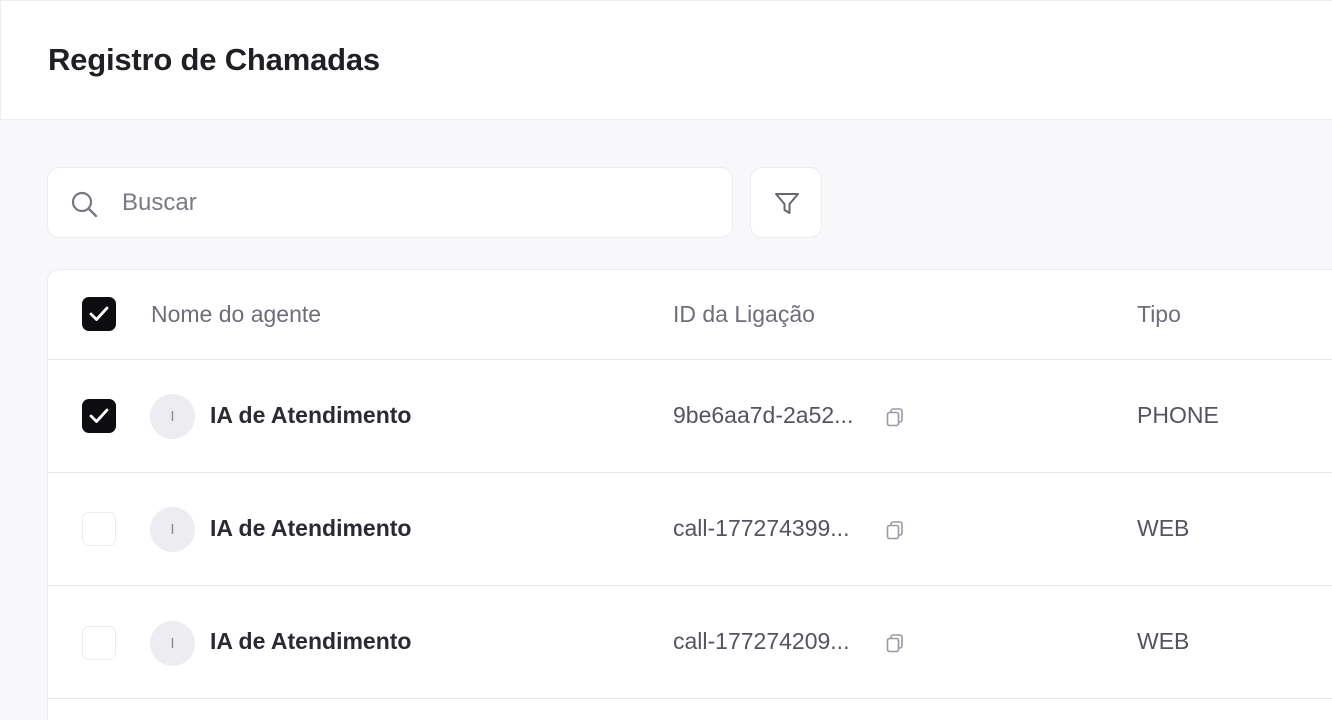  I want to click on search-input, so click(417, 203).